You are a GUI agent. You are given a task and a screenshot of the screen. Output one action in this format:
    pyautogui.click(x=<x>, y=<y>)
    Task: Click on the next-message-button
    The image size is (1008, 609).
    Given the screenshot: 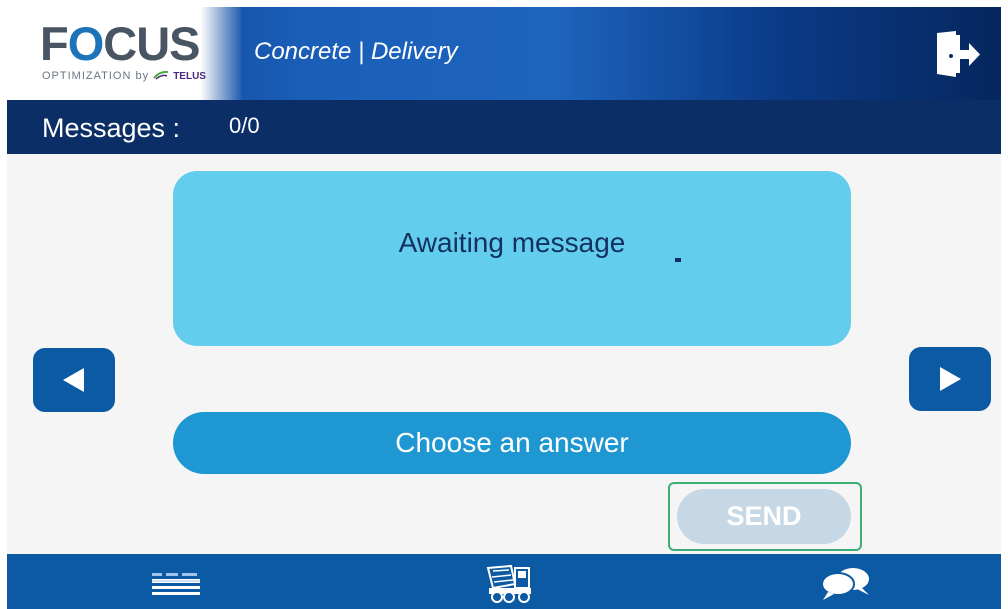 What is the action you would take?
    pyautogui.click(x=950, y=379)
    